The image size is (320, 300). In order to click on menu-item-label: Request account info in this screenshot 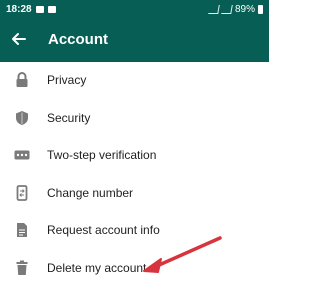, I will do `click(103, 230)`.